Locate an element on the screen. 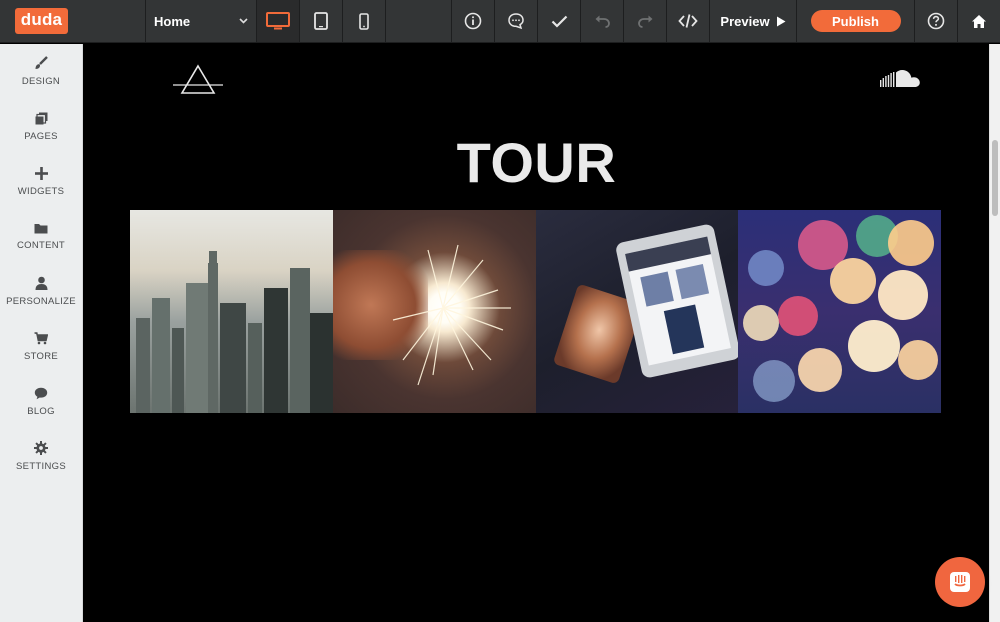 This screenshot has width=1000, height=622. chat-button is located at coordinates (960, 582).